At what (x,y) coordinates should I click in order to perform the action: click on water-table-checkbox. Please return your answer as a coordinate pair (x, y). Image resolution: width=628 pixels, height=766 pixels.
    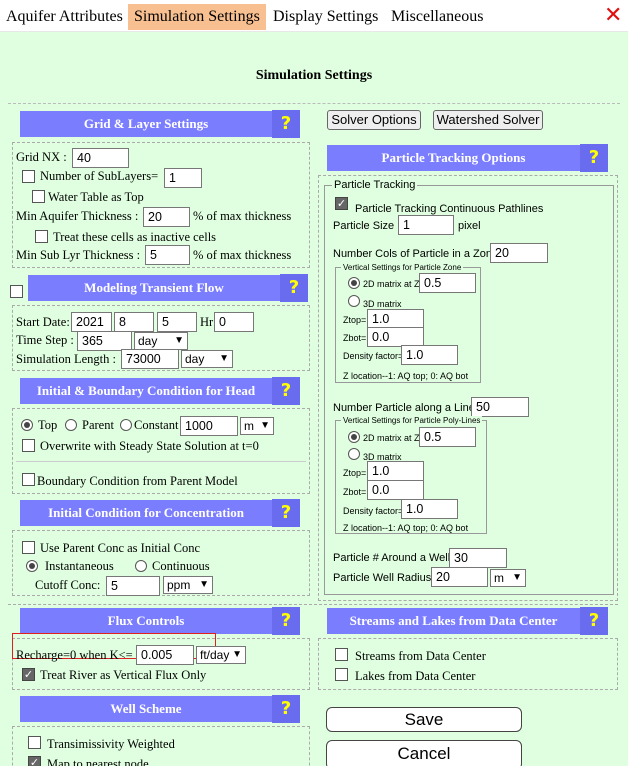
    Looking at the image, I should click on (38, 196).